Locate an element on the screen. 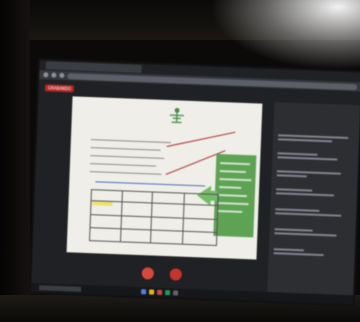 The image size is (360, 322). recording-badge: GRABANDO is located at coordinates (59, 87).